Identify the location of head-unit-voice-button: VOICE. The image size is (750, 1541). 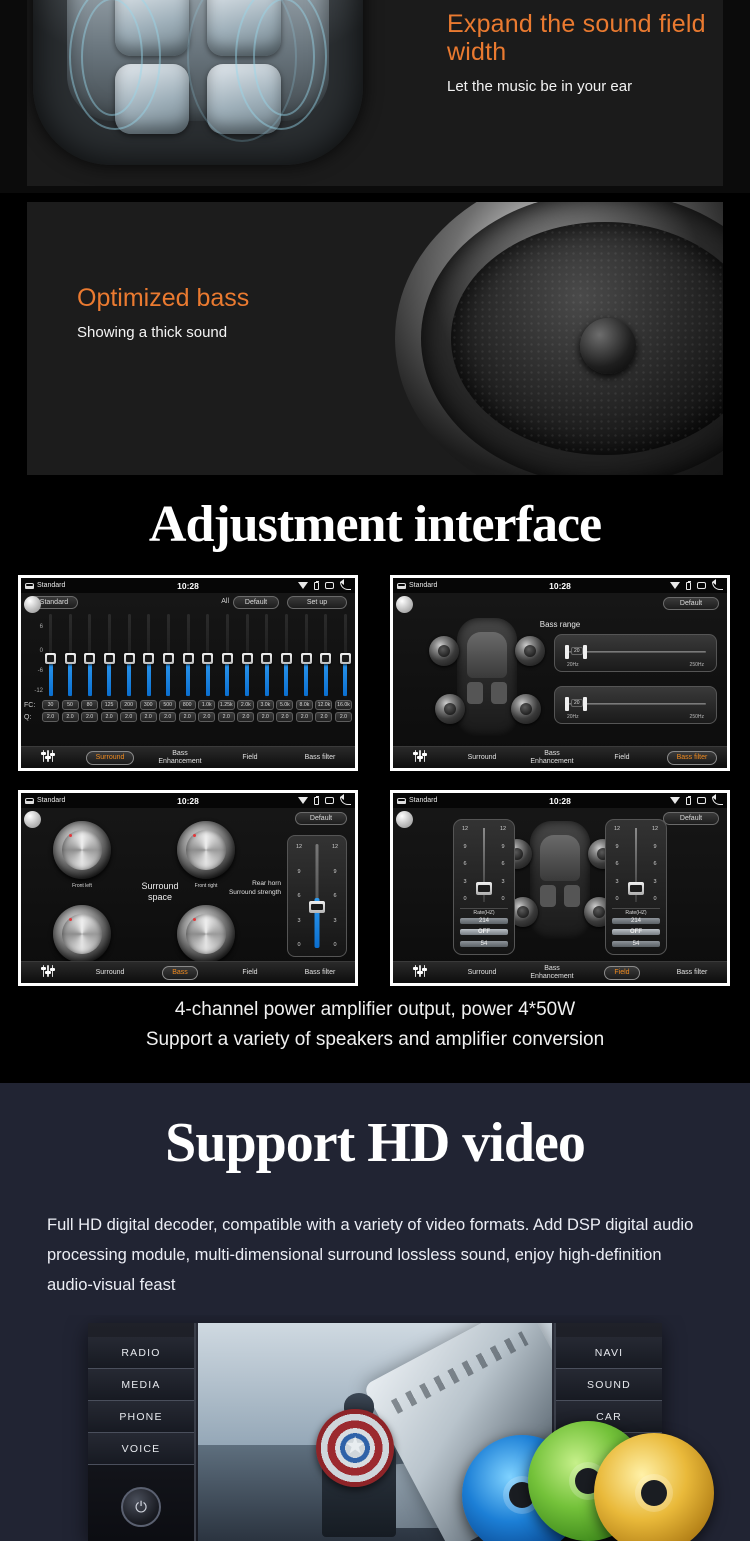
(141, 1449).